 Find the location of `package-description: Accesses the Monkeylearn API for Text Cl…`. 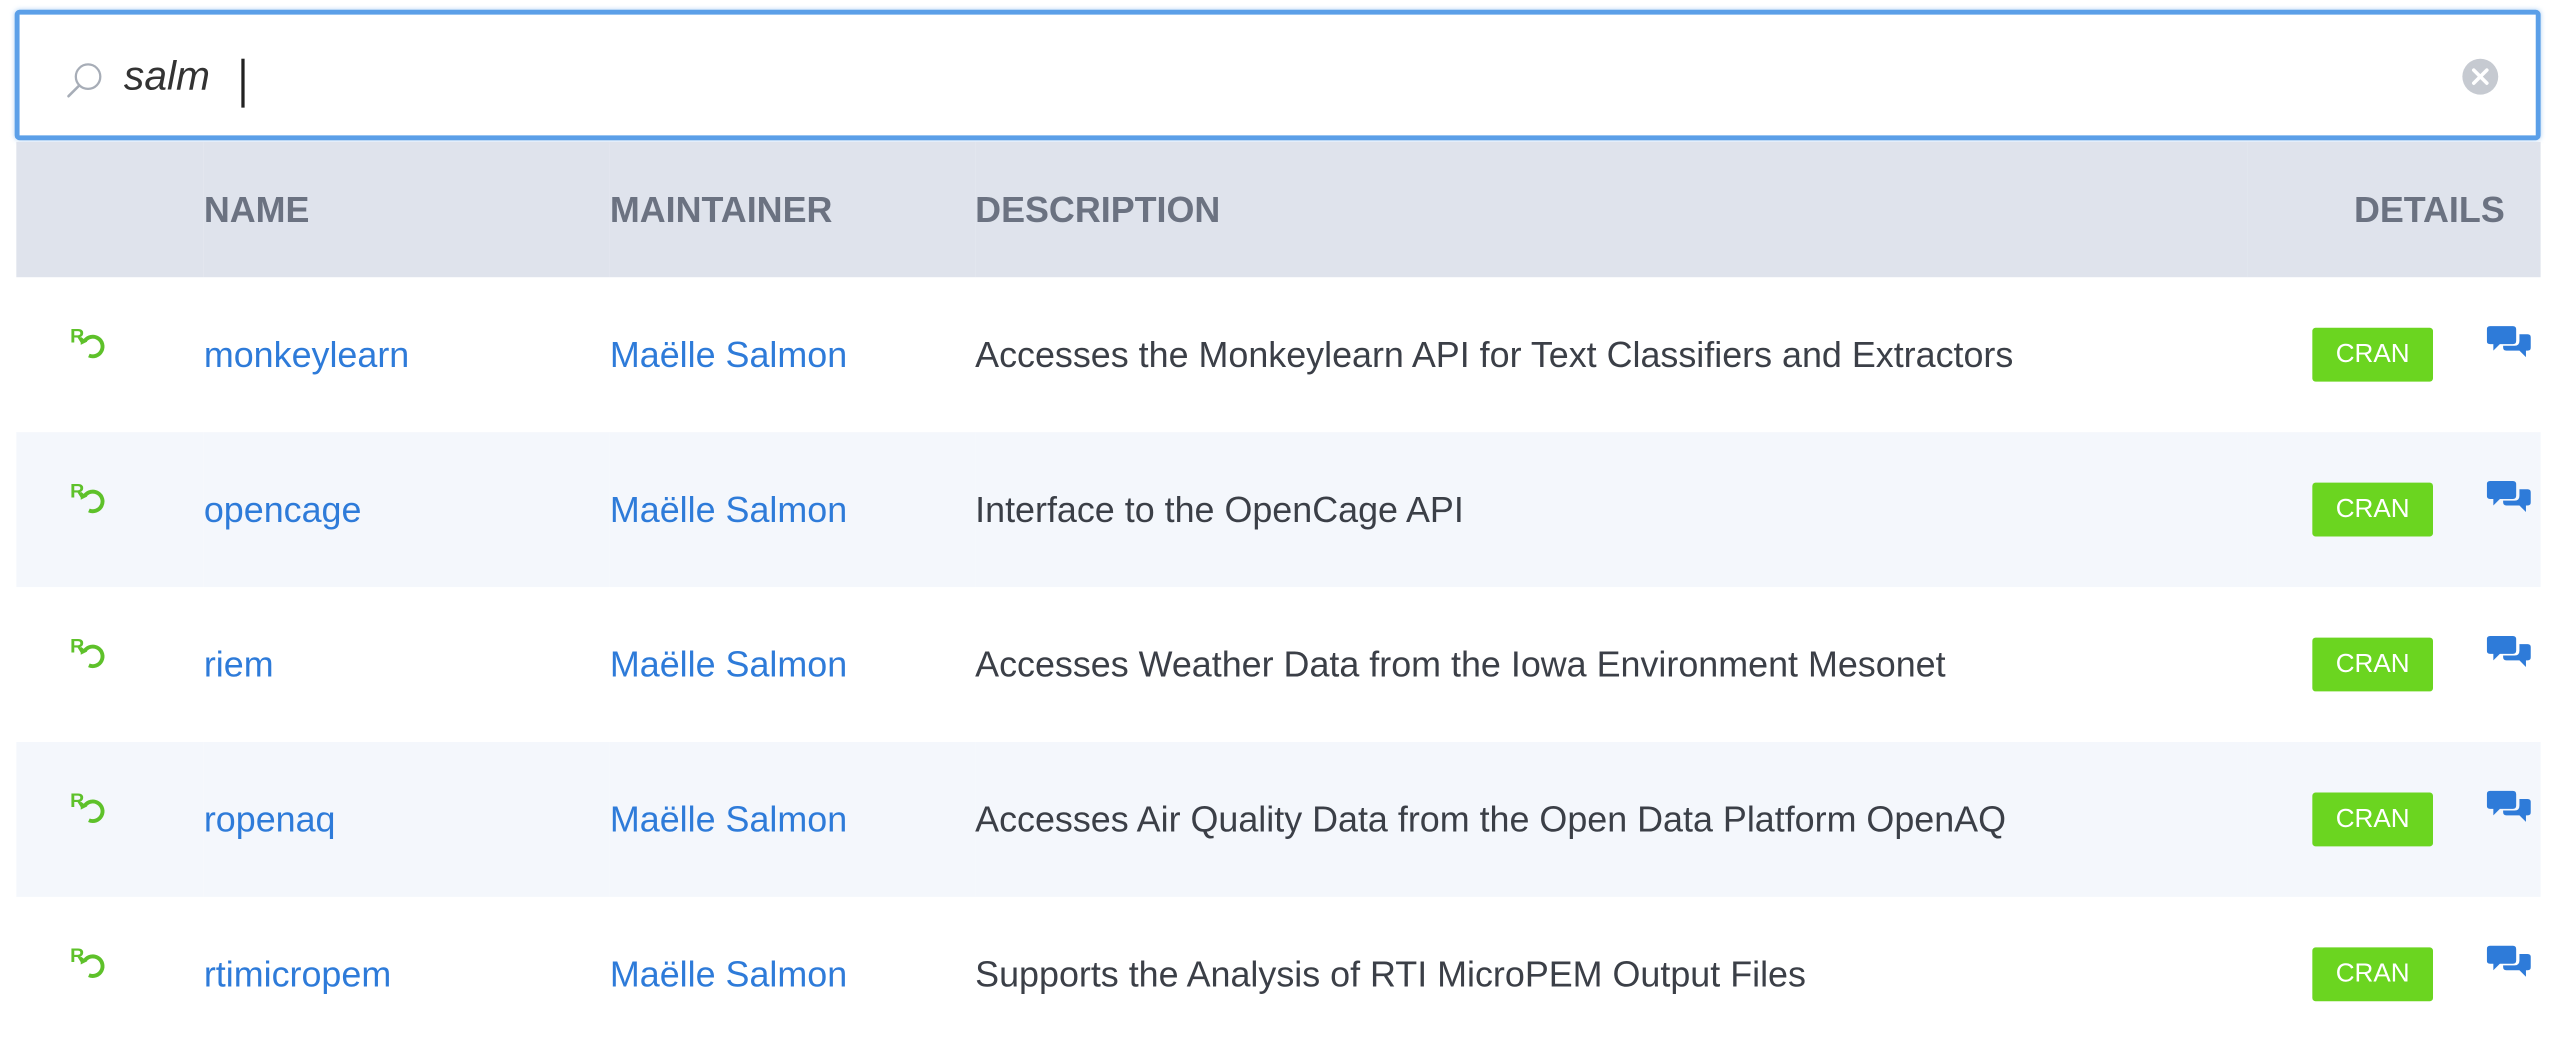

package-description: Accesses the Monkeylearn API for Text Cl… is located at coordinates (1494, 354).